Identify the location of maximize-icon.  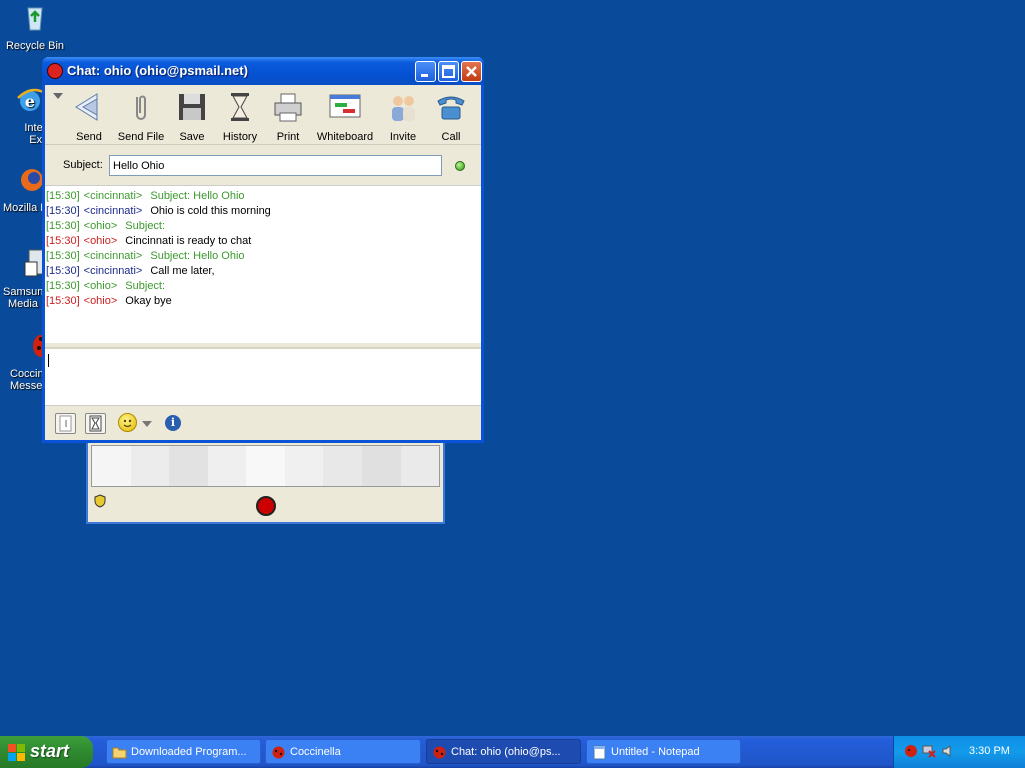
(448, 71).